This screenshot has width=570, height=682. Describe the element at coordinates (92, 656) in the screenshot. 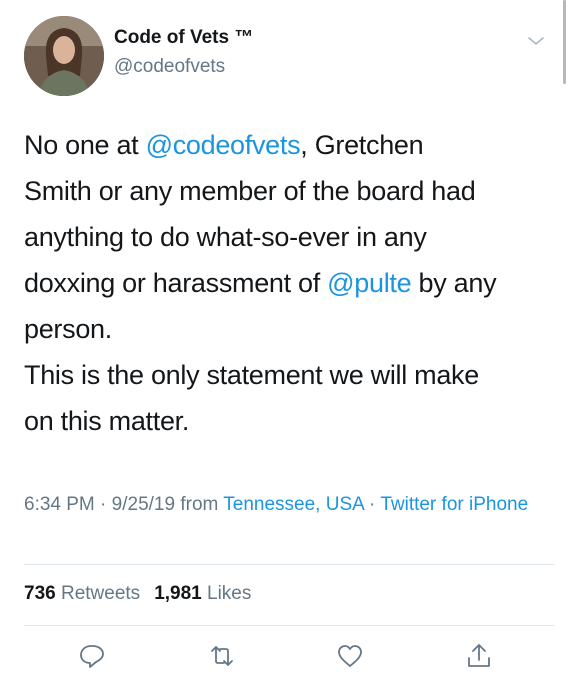

I see `reply-icon` at that location.